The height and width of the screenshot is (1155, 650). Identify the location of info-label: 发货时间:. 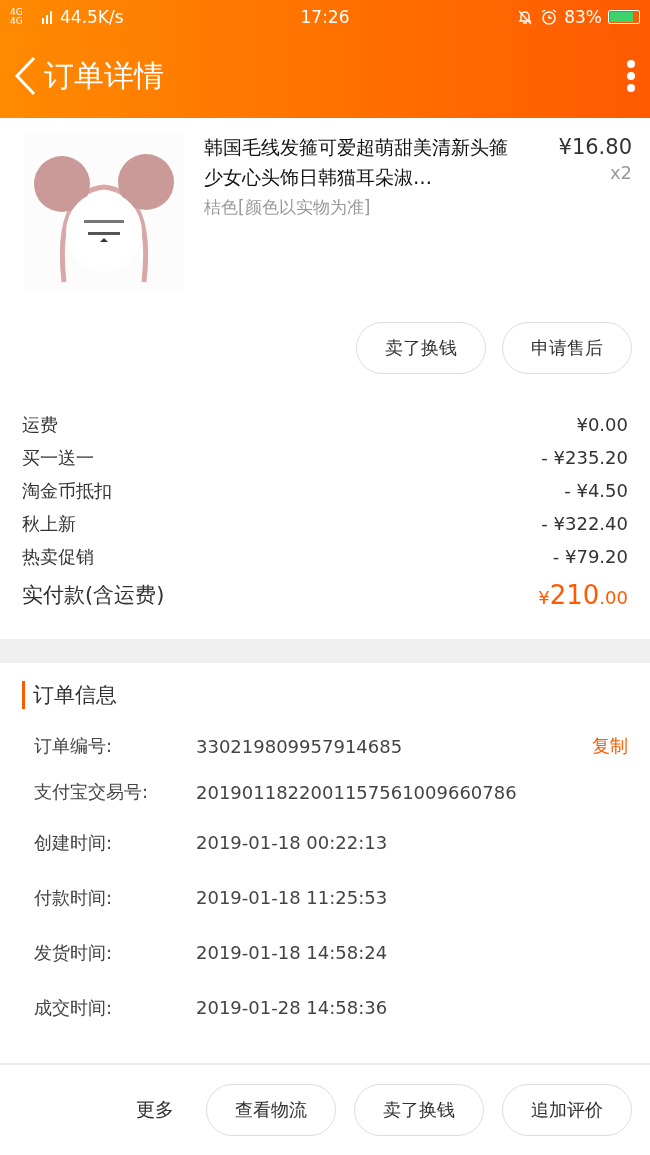
(74, 952).